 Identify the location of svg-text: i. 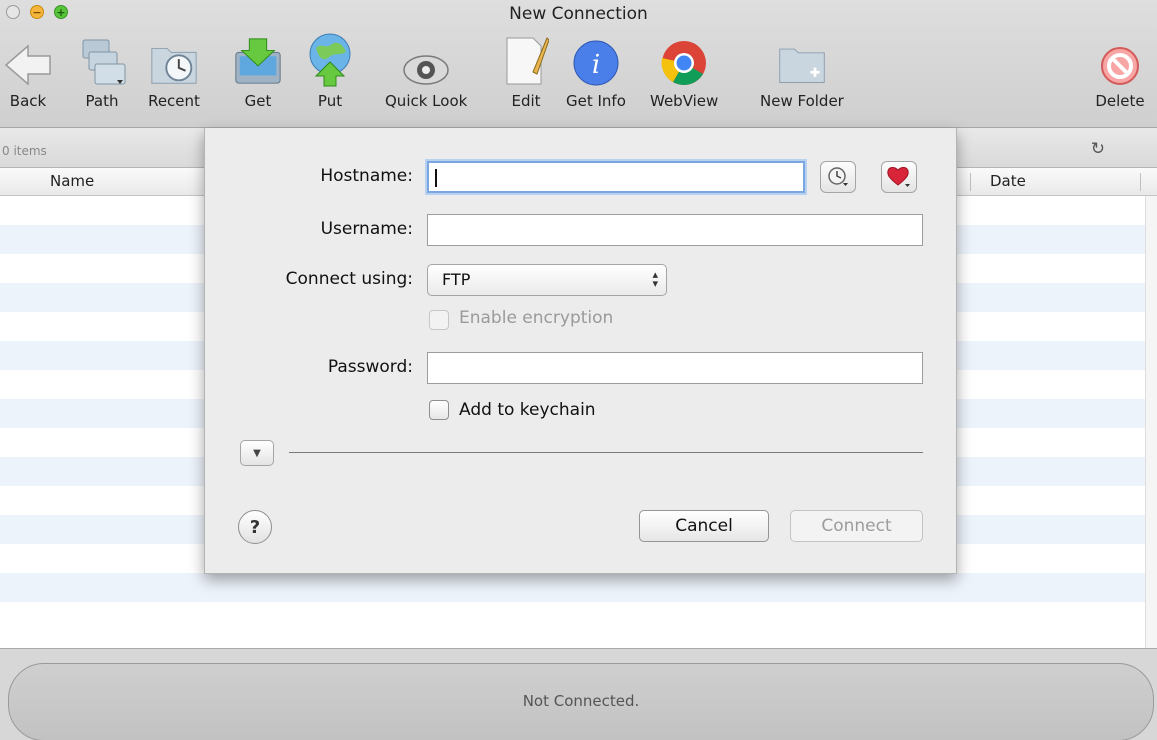
(596, 65).